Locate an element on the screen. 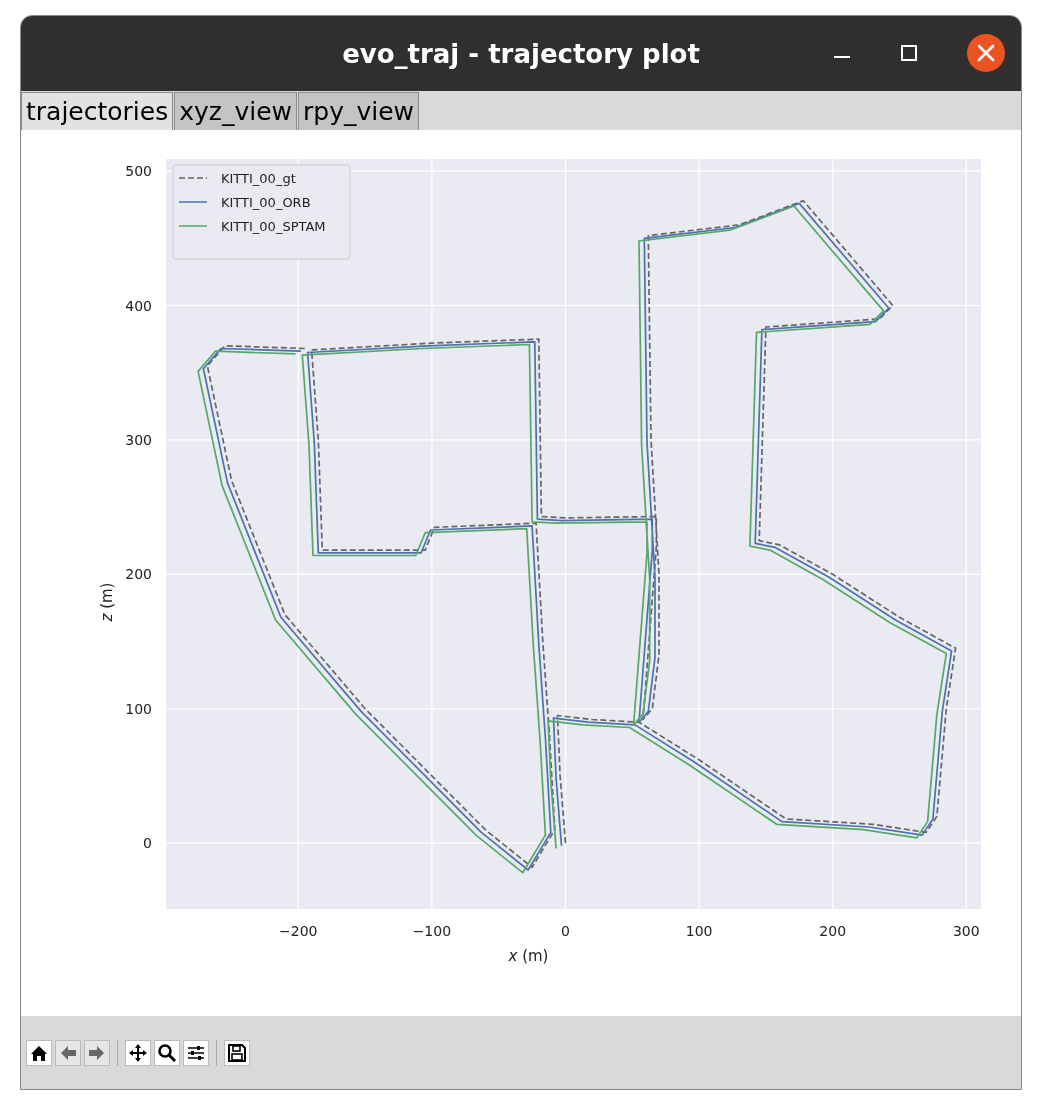  y-tick-label: 100 is located at coordinates (138, 708).